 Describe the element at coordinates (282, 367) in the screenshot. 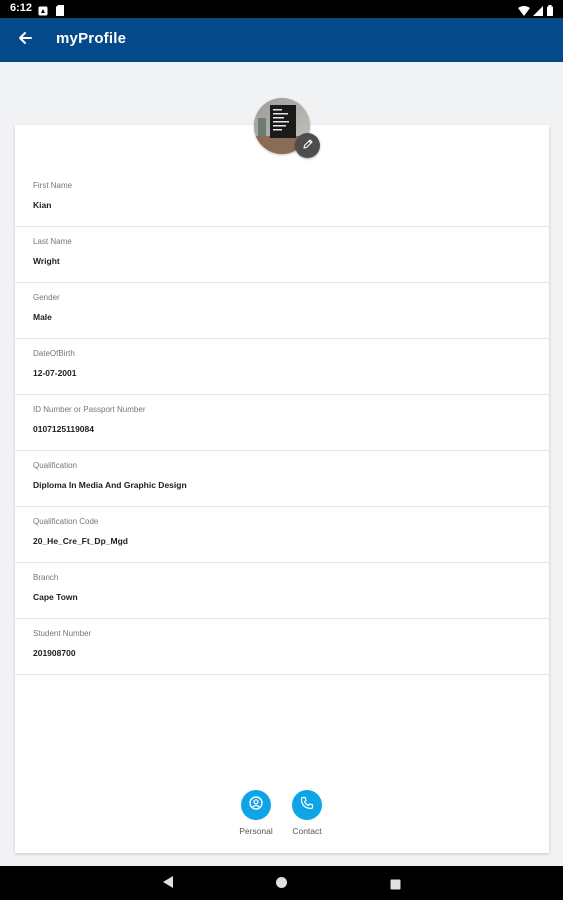

I see `field-date-of-birth: DateOfBirth 12-07-2001` at that location.